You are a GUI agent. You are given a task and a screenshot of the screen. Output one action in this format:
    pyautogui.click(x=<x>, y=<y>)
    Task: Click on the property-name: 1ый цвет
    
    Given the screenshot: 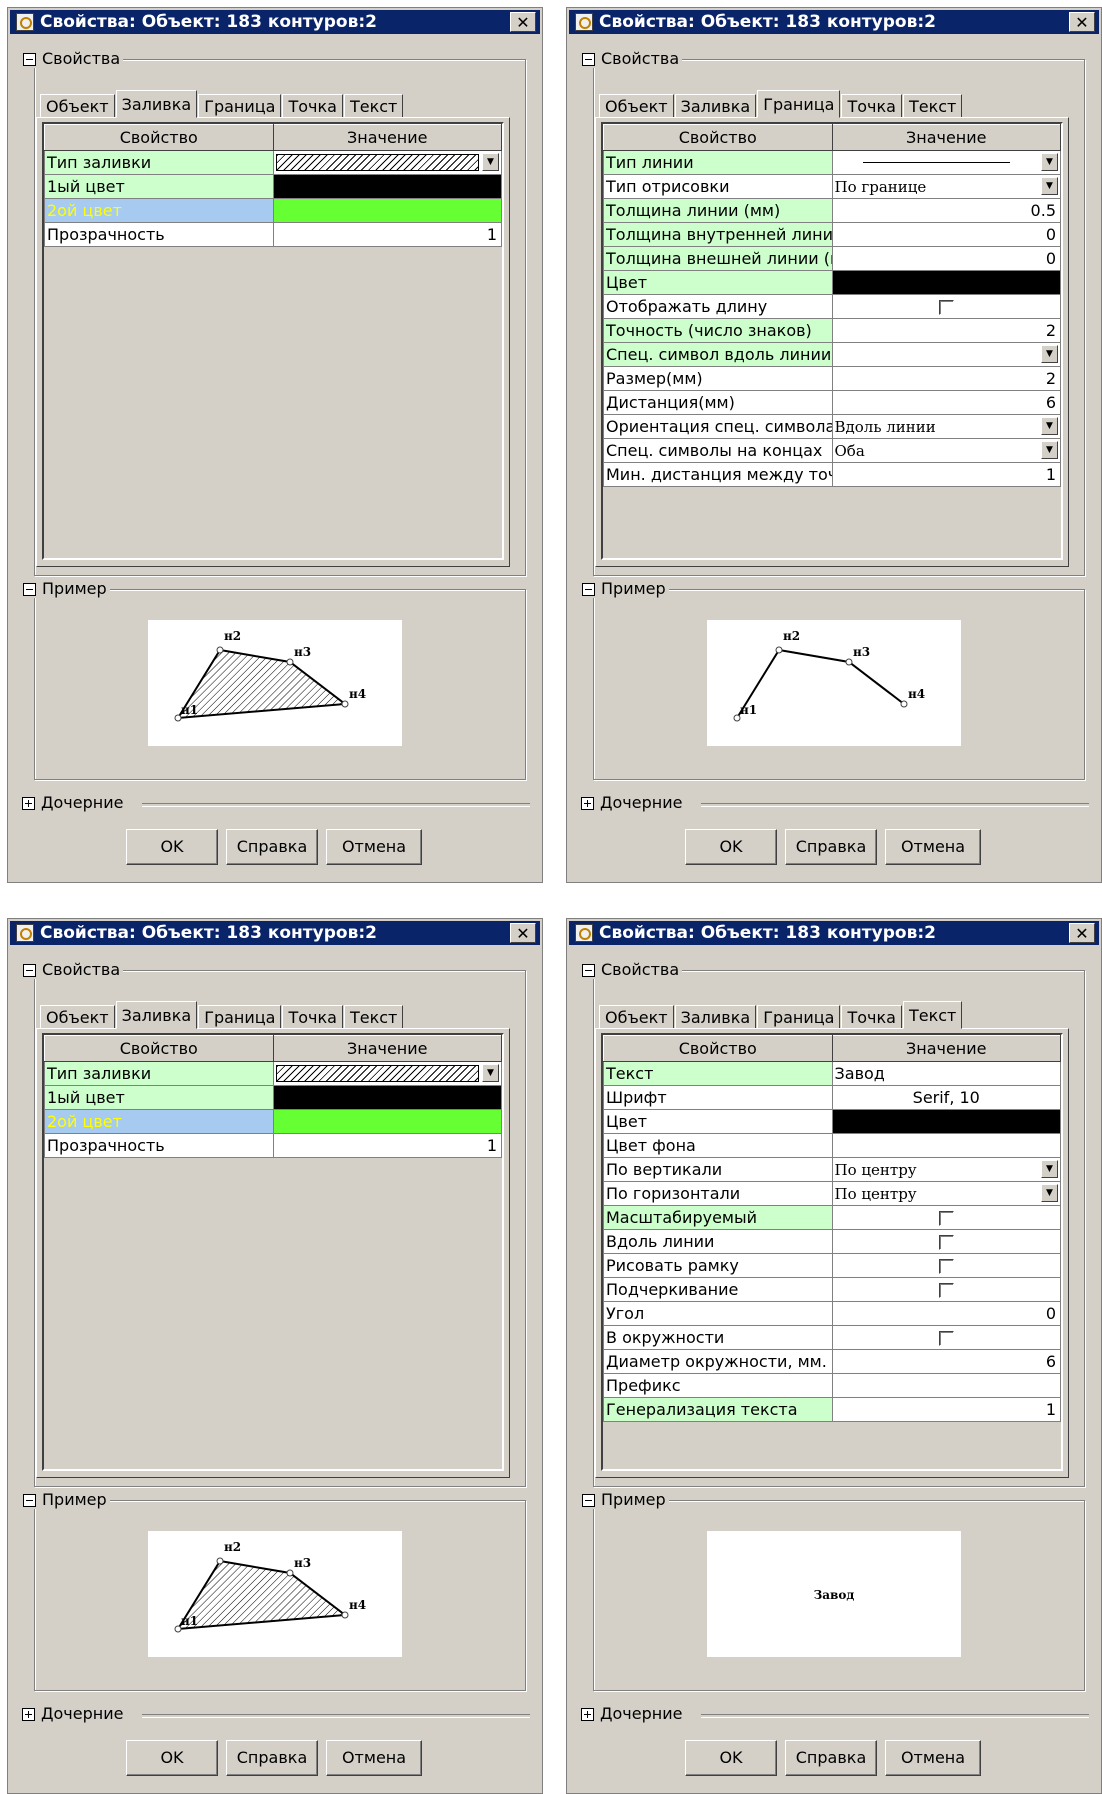 What is the action you would take?
    pyautogui.click(x=159, y=1097)
    